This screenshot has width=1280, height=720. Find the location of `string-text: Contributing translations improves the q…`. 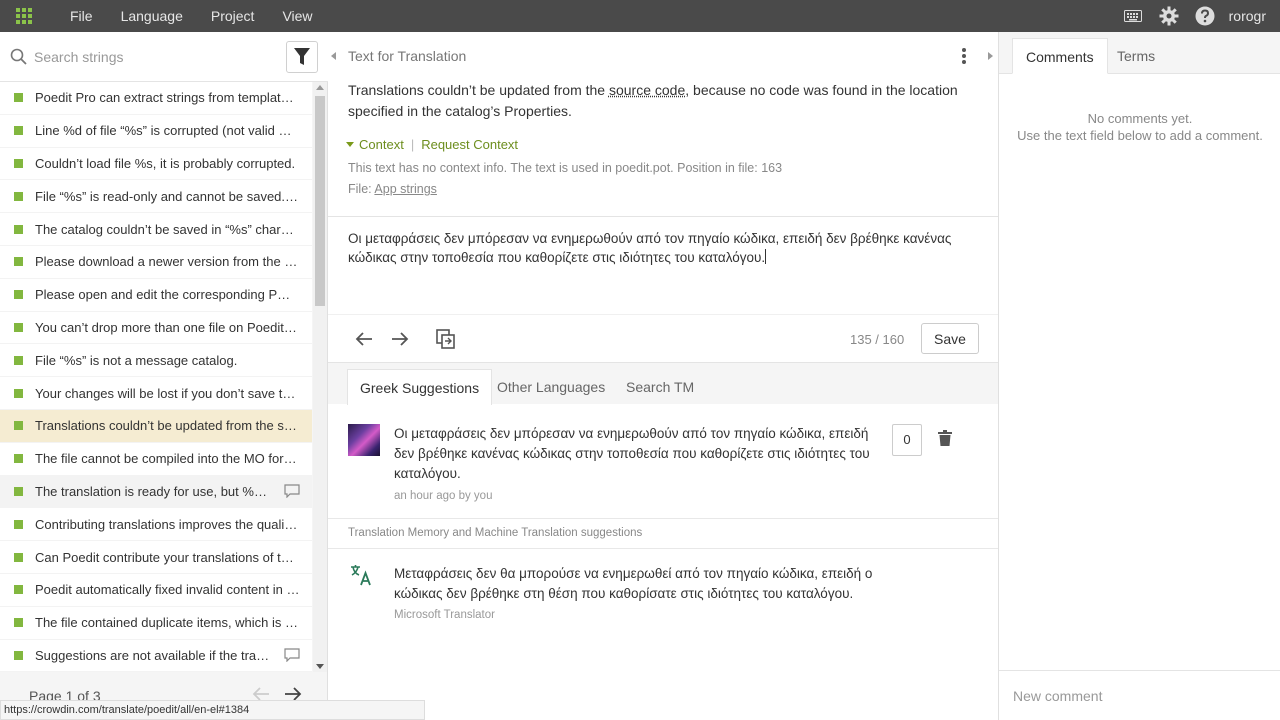

string-text: Contributing translations improves the q… is located at coordinates (173, 524).